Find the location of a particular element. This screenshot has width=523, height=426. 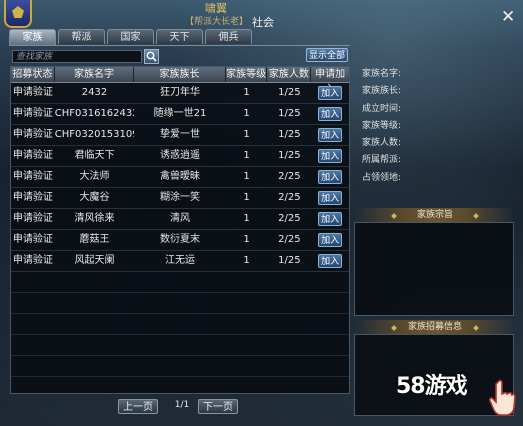

table-row: 申请验证 君临天下 诱惑逍遥 1 1/25 加入 is located at coordinates (180, 156).